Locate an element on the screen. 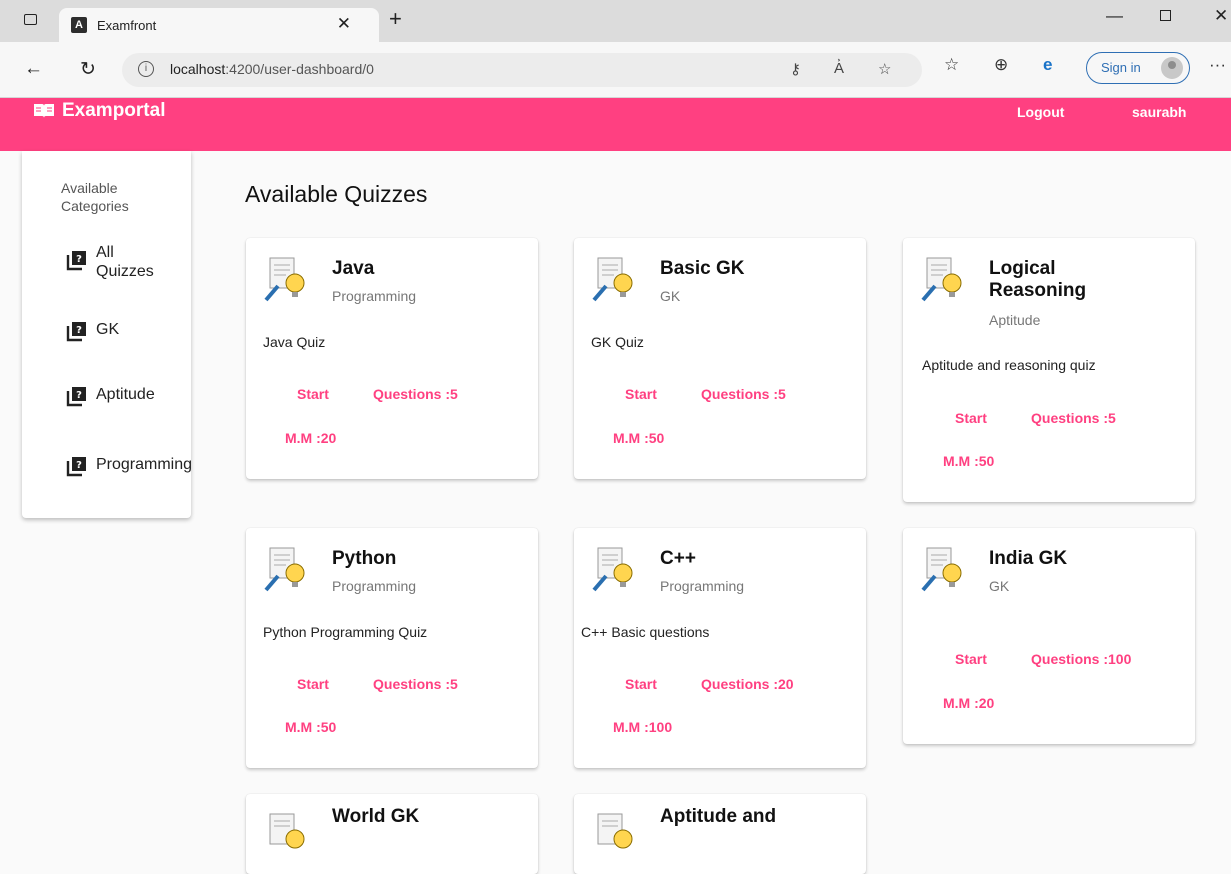  read-aloud-icon: A͐ is located at coordinates (839, 68).